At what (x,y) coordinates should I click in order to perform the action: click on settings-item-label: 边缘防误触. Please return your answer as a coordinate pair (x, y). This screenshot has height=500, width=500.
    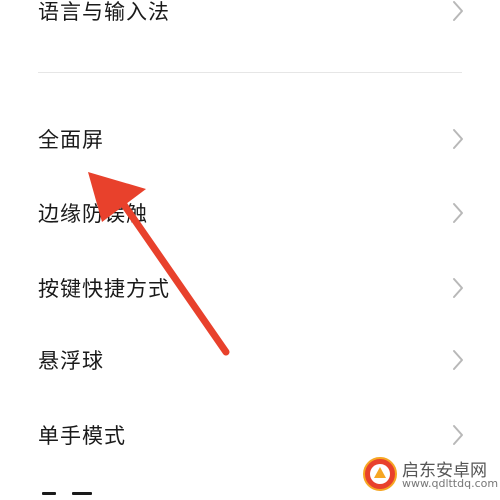
    Looking at the image, I should click on (93, 214).